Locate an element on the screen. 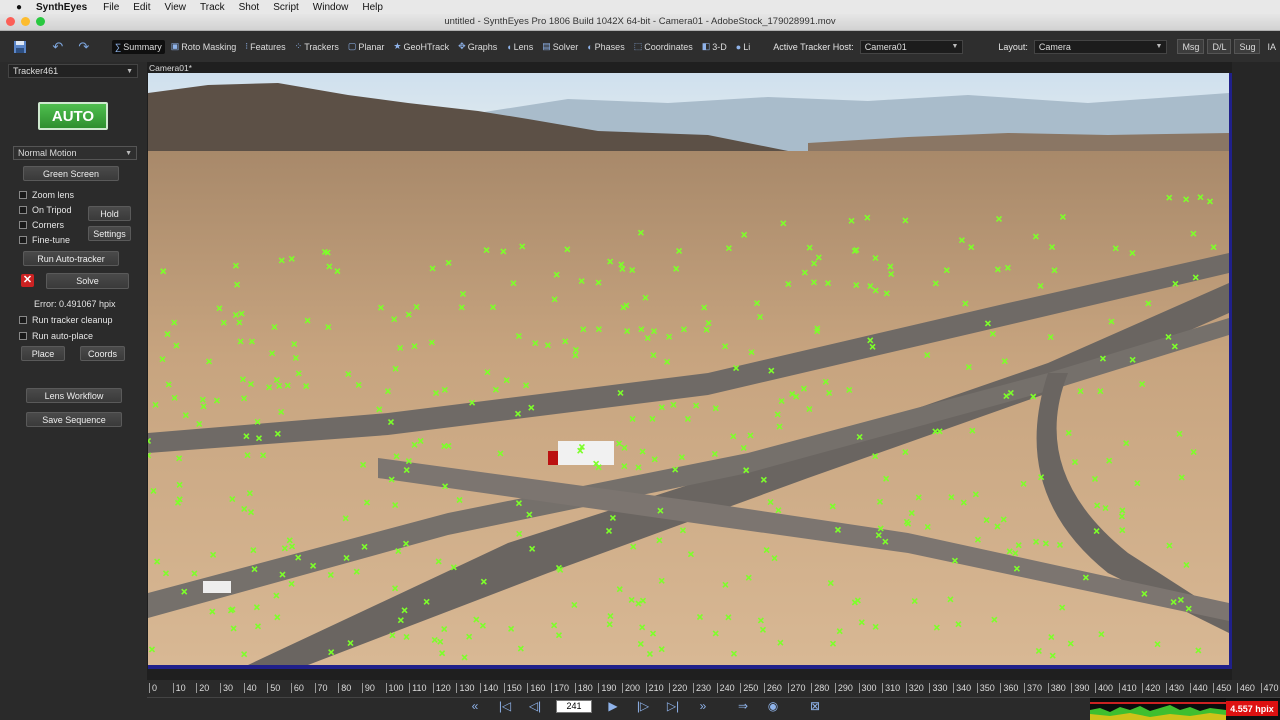 The width and height of the screenshot is (1280, 720). 3d-icon: ◧ is located at coordinates (706, 46).